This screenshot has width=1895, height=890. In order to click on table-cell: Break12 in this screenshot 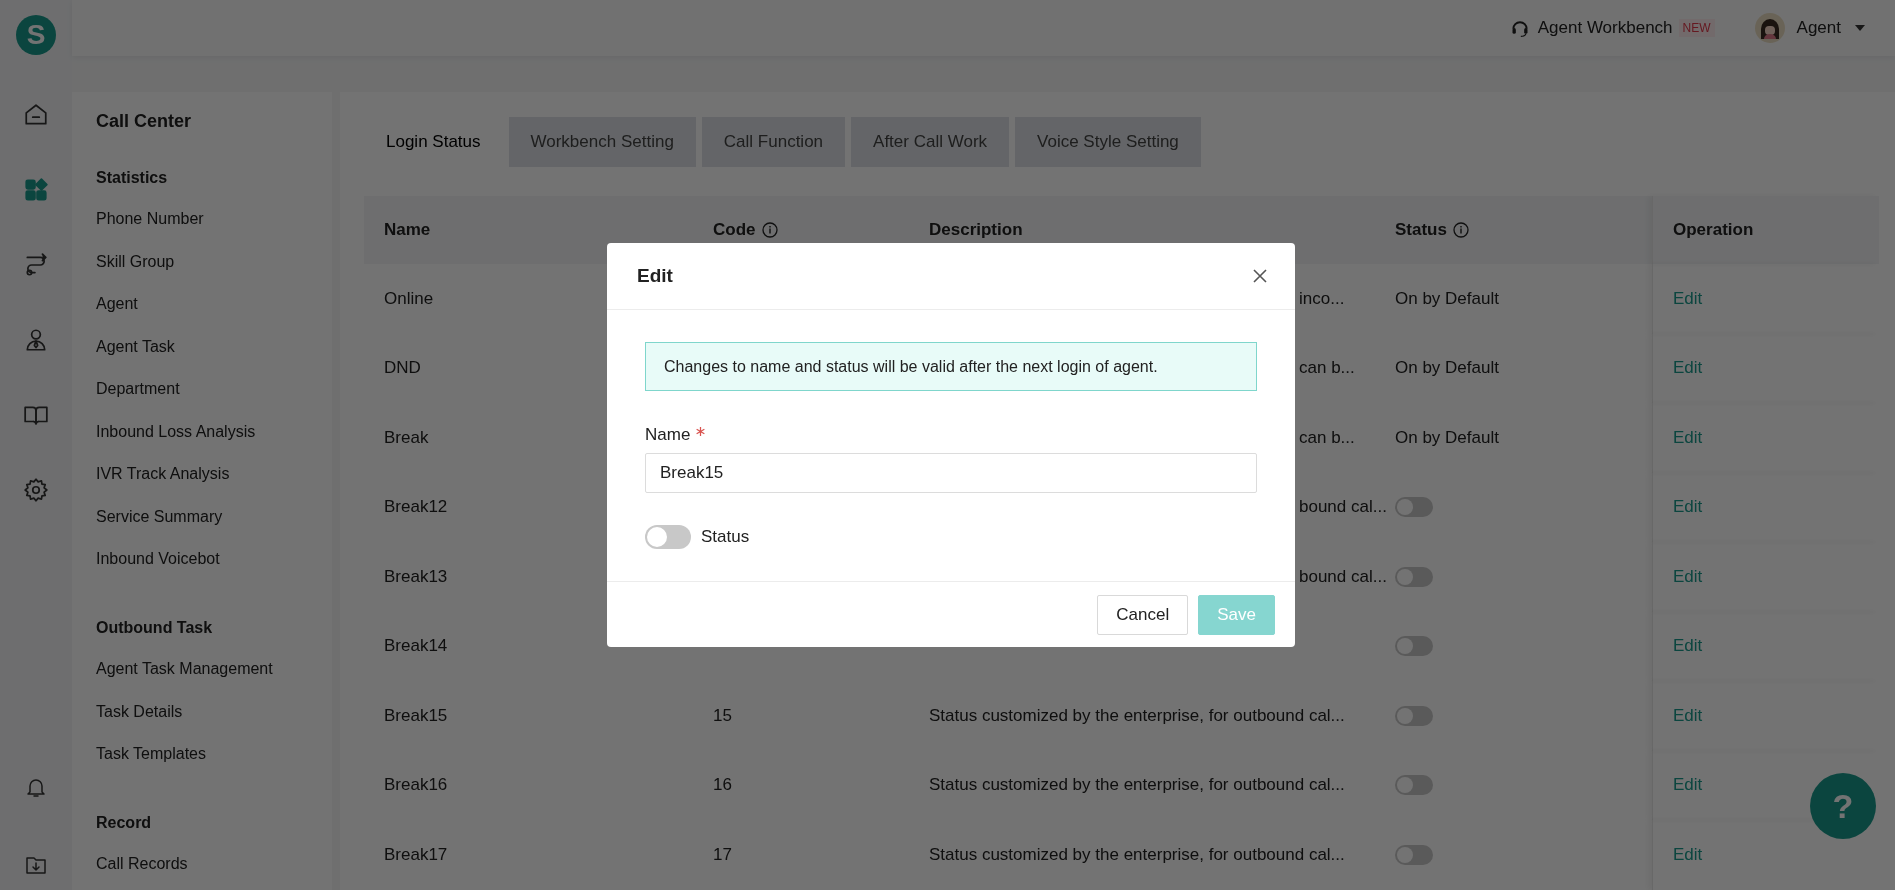, I will do `click(416, 507)`.